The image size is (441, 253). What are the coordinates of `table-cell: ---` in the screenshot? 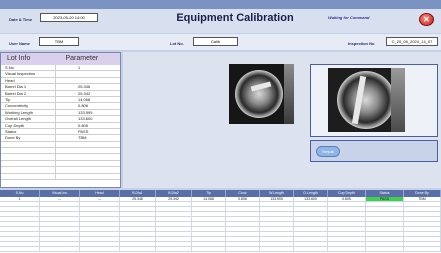 It's located at (100, 199).